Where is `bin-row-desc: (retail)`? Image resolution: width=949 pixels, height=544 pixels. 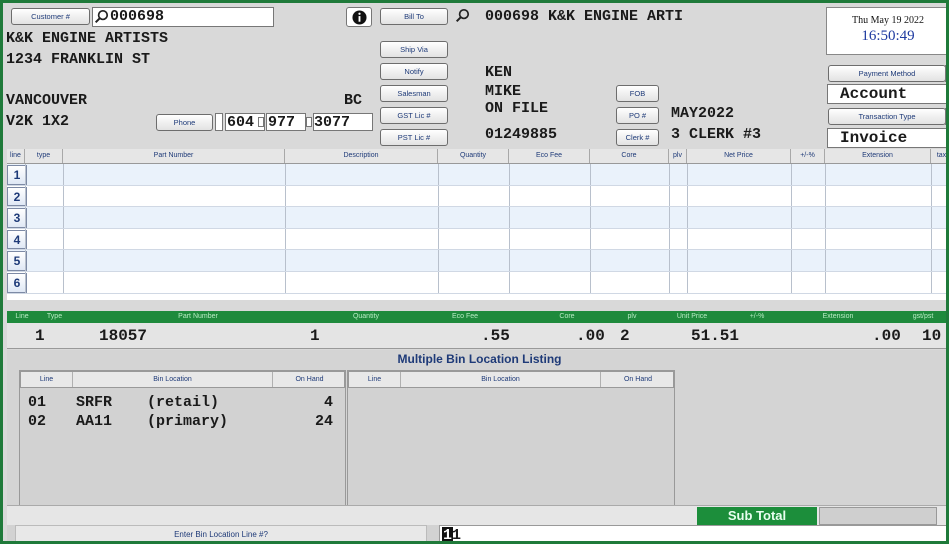 bin-row-desc: (retail) is located at coordinates (183, 402).